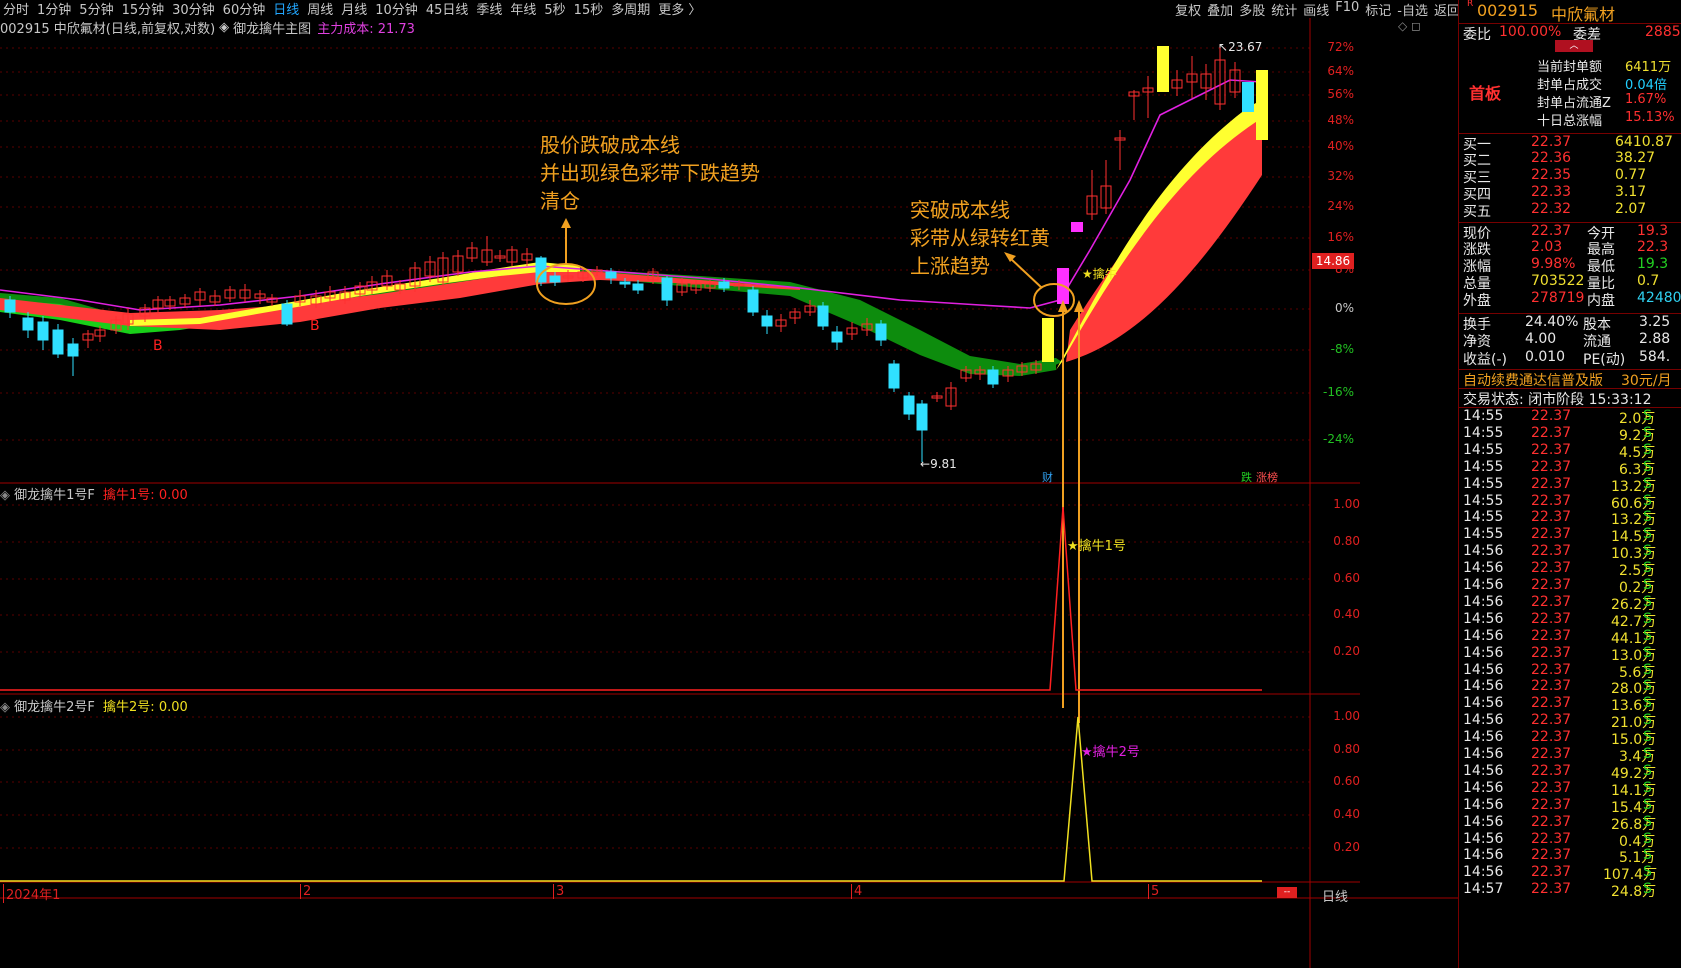 Image resolution: width=1681 pixels, height=968 pixels. I want to click on bid-row: 买三 22.35 0.77, so click(1570, 176).